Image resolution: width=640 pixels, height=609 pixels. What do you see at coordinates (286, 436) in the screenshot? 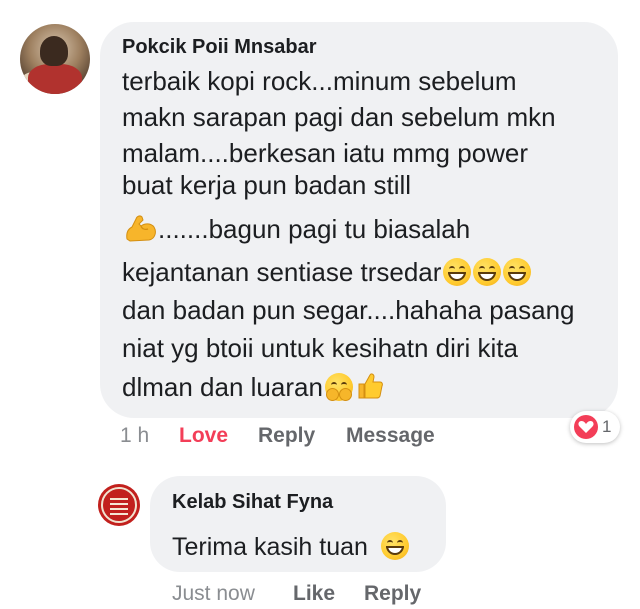
I see `reply-button: Reply` at bounding box center [286, 436].